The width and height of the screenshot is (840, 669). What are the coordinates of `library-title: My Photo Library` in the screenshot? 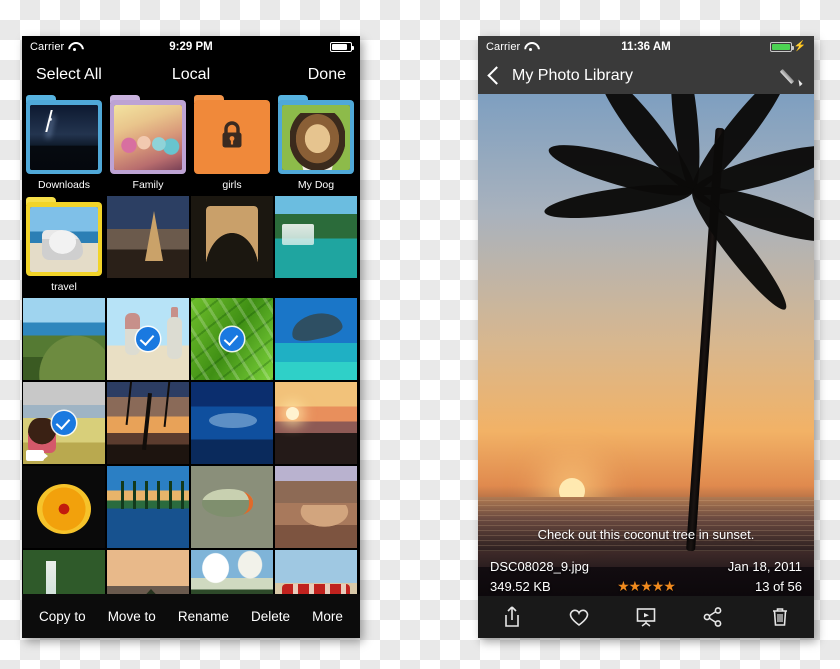 It's located at (572, 76).